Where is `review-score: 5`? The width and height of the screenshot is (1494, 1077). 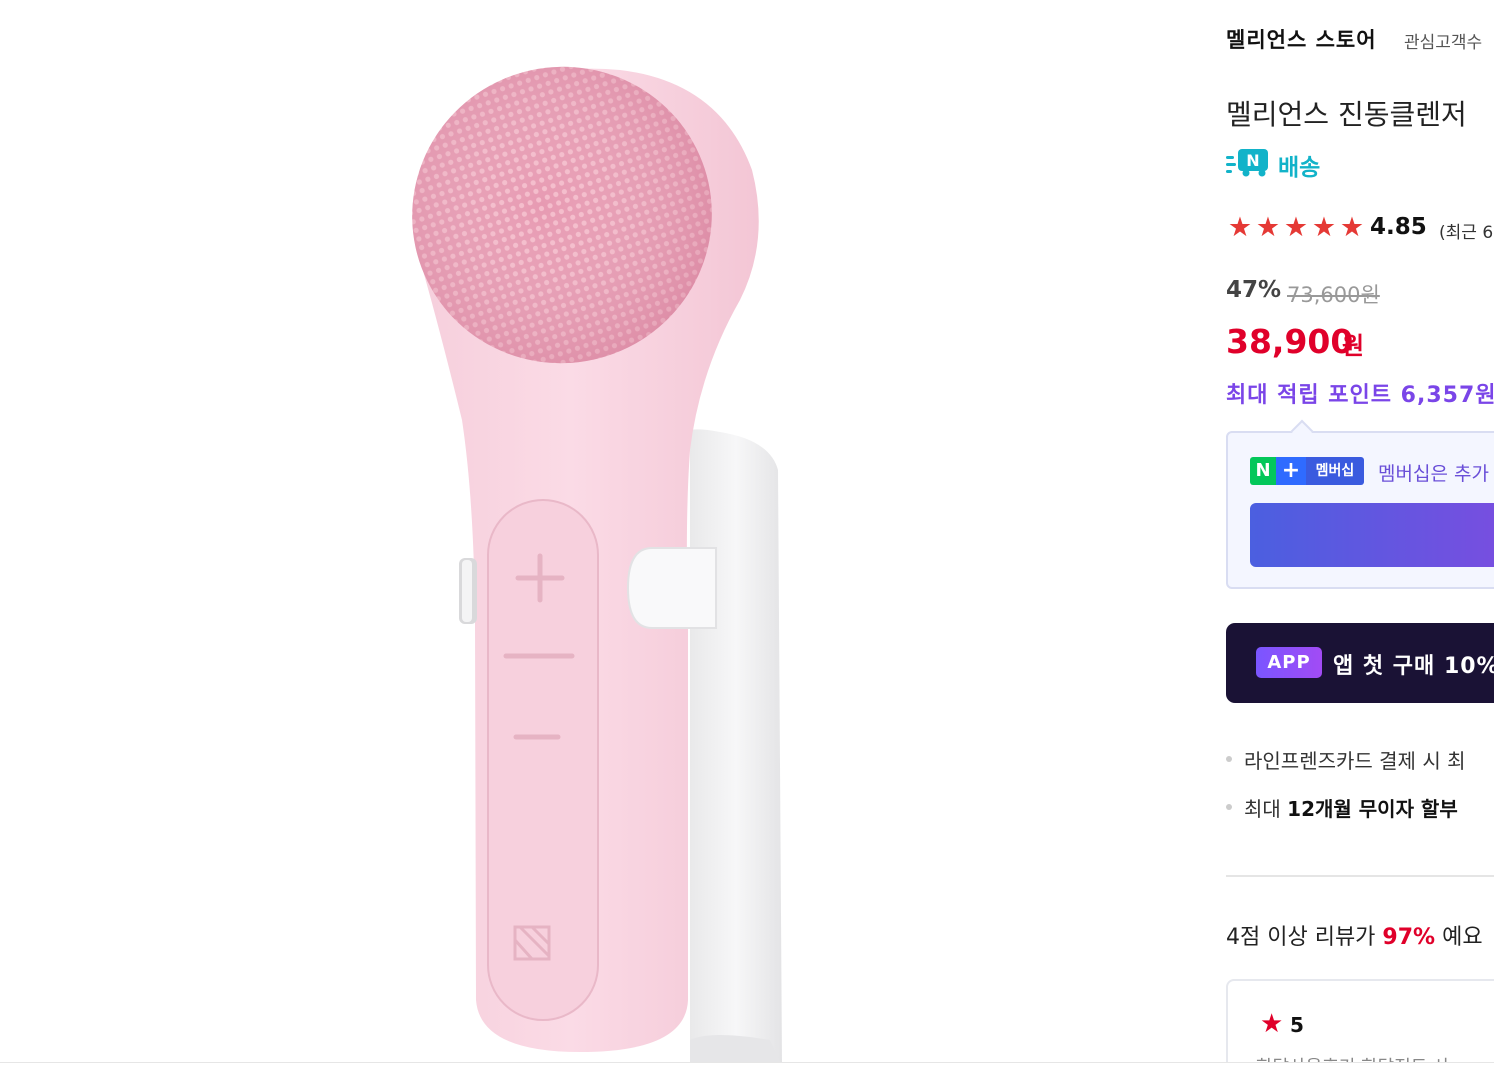
review-score: 5 is located at coordinates (1297, 1025).